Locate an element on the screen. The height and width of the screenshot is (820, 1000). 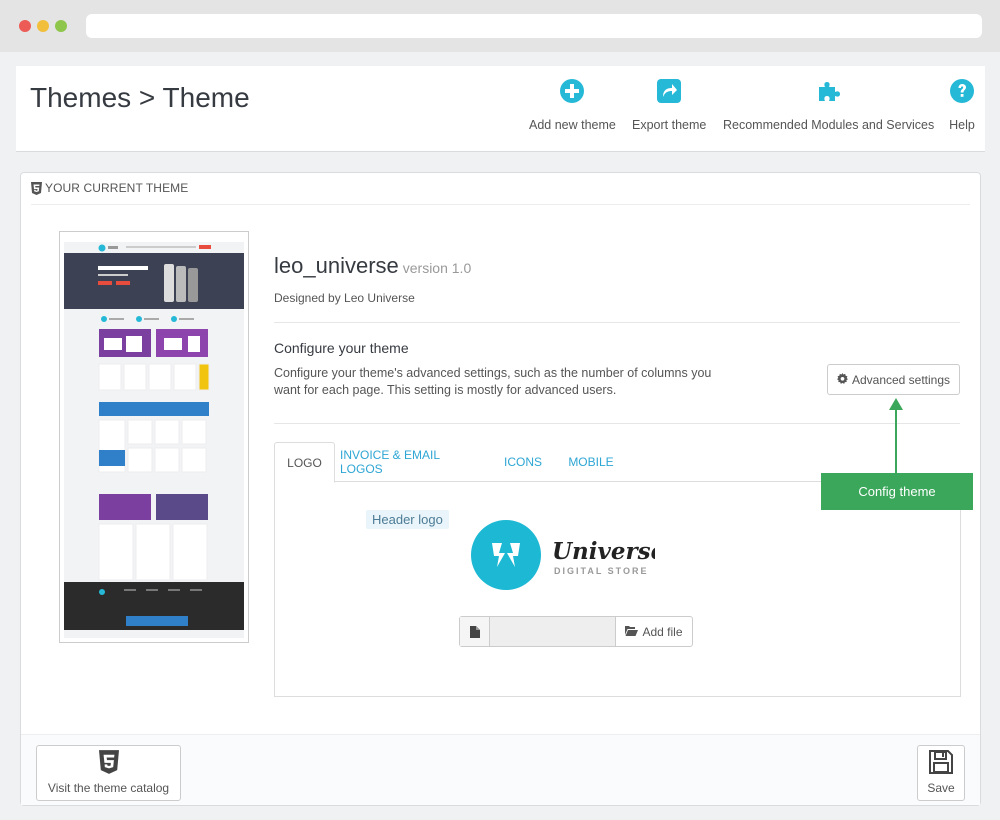
arrow-up-icon is located at coordinates (896, 436).